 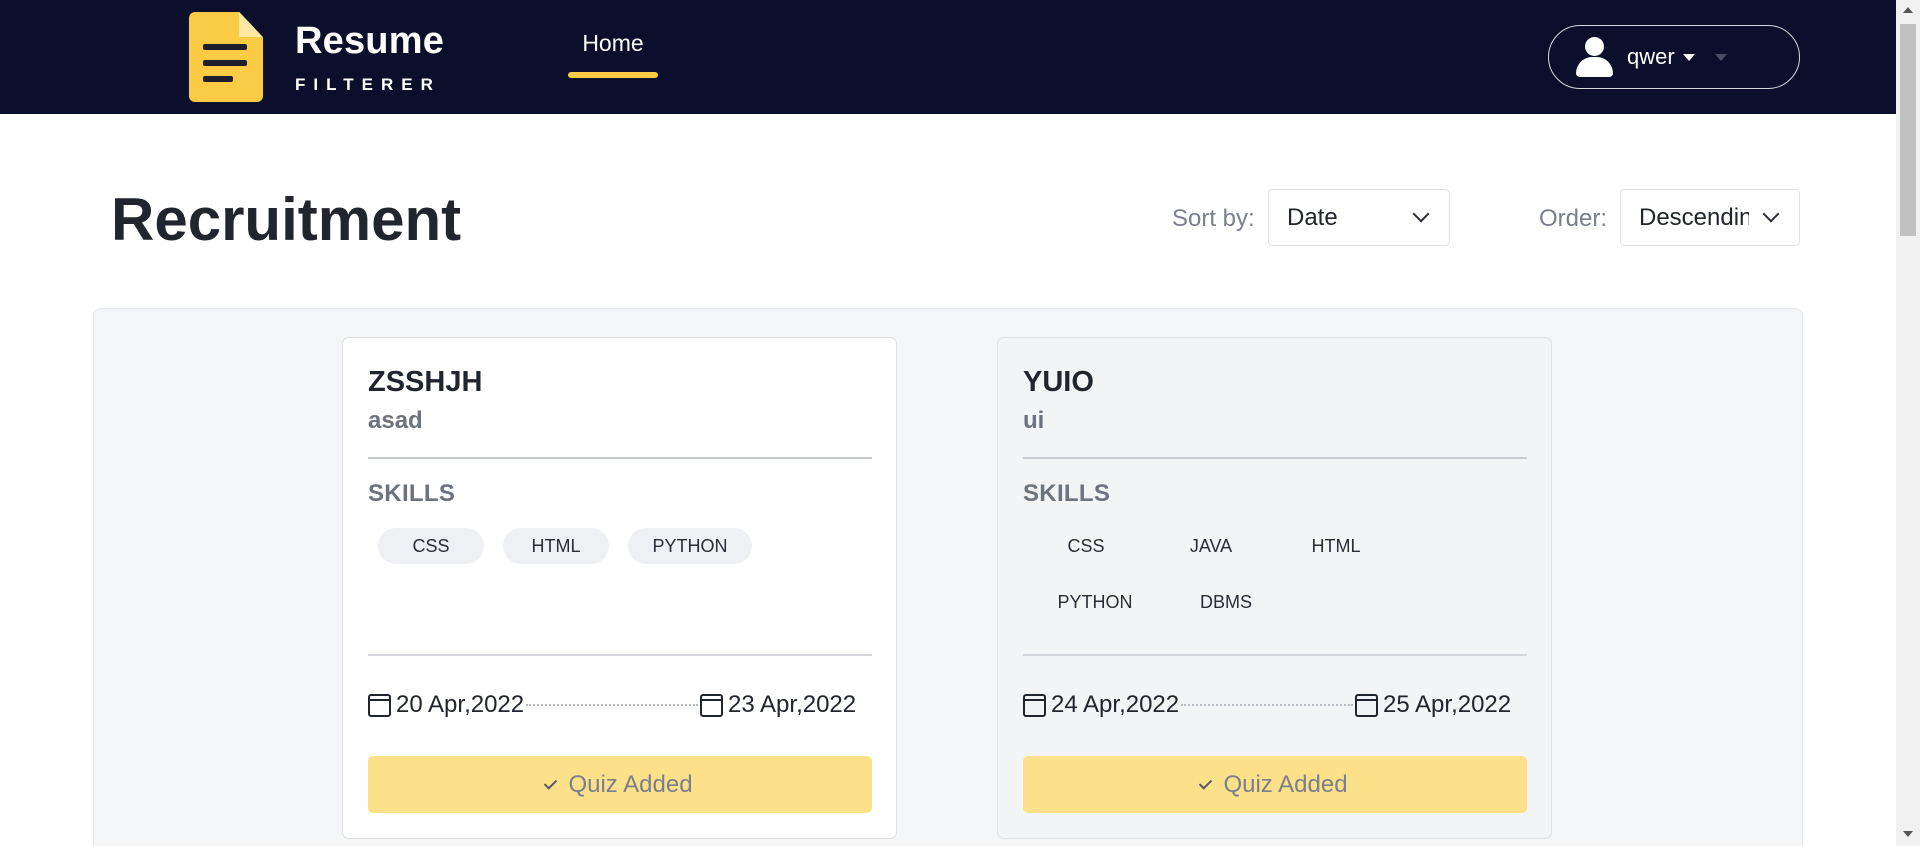 What do you see at coordinates (948, 57) in the screenshot?
I see `top-navbar: Resume FILTERER Home qwer` at bounding box center [948, 57].